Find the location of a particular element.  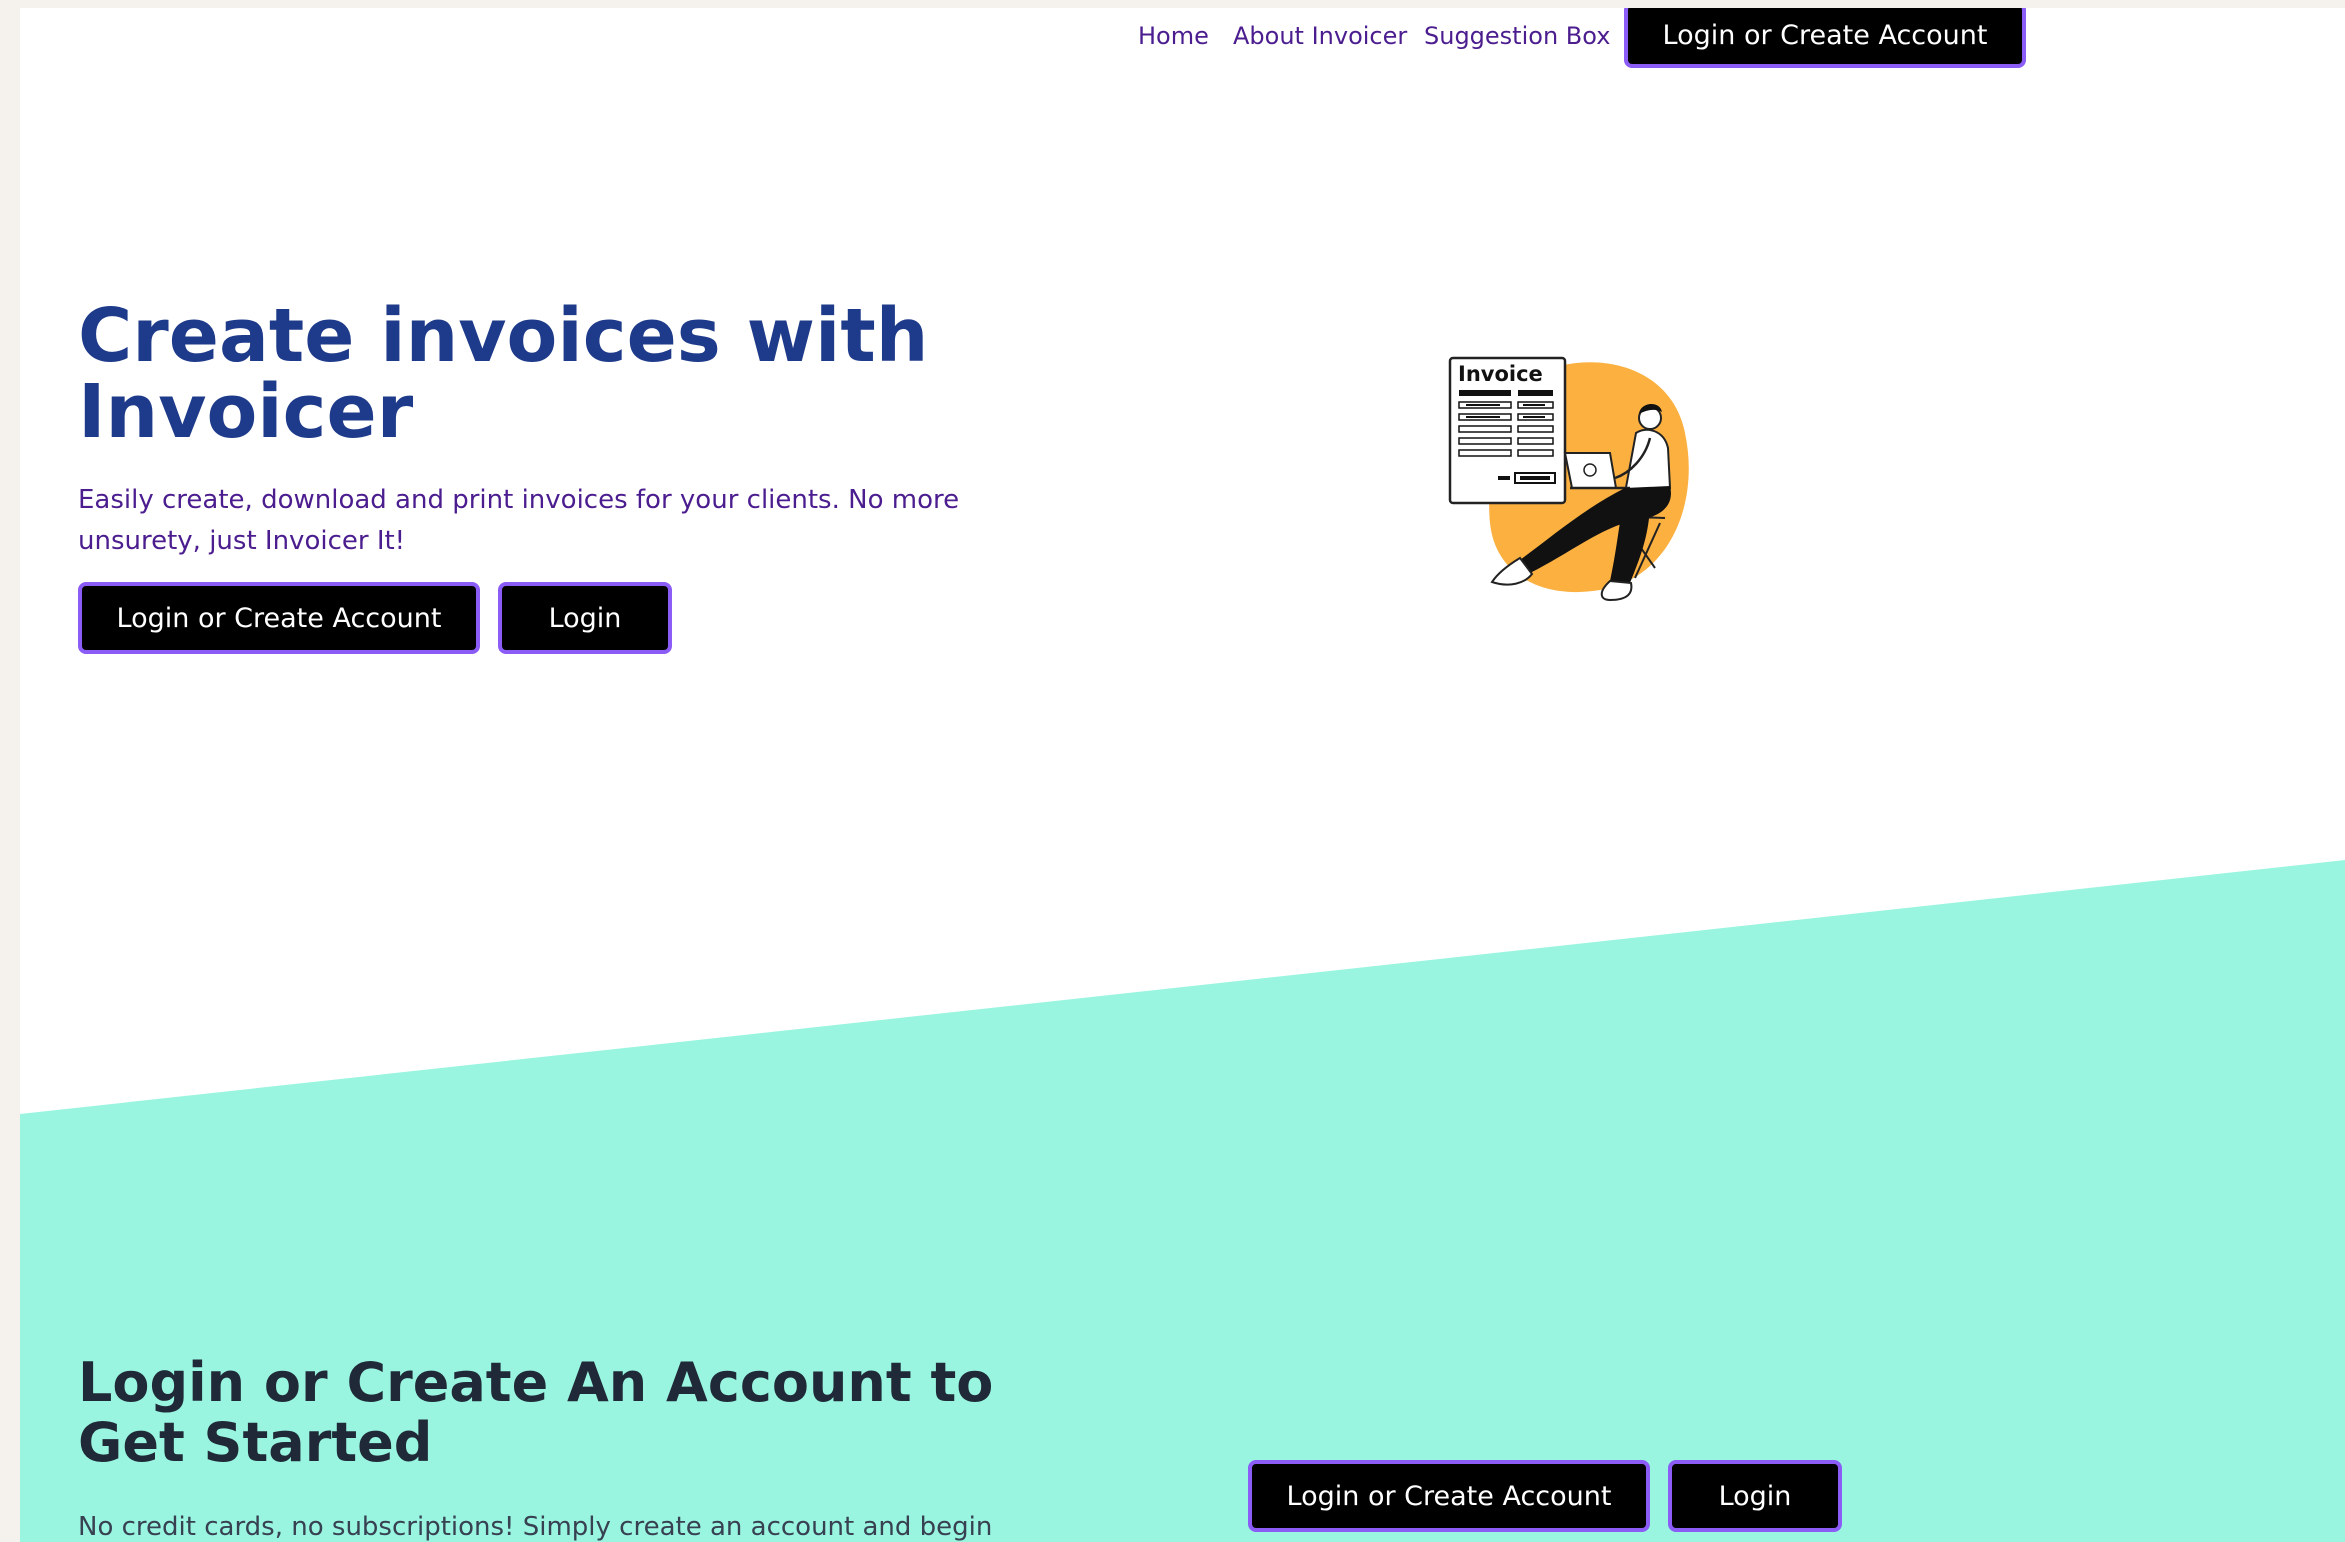

hero-login-button: Login is located at coordinates (585, 618).